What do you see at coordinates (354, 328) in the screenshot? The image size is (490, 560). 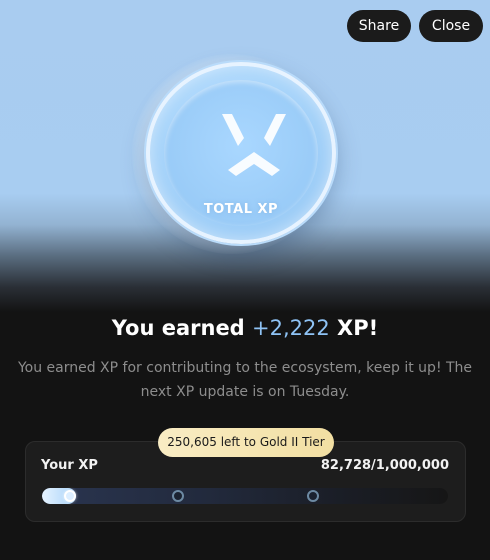 I see `headline-suffix: XP!` at bounding box center [354, 328].